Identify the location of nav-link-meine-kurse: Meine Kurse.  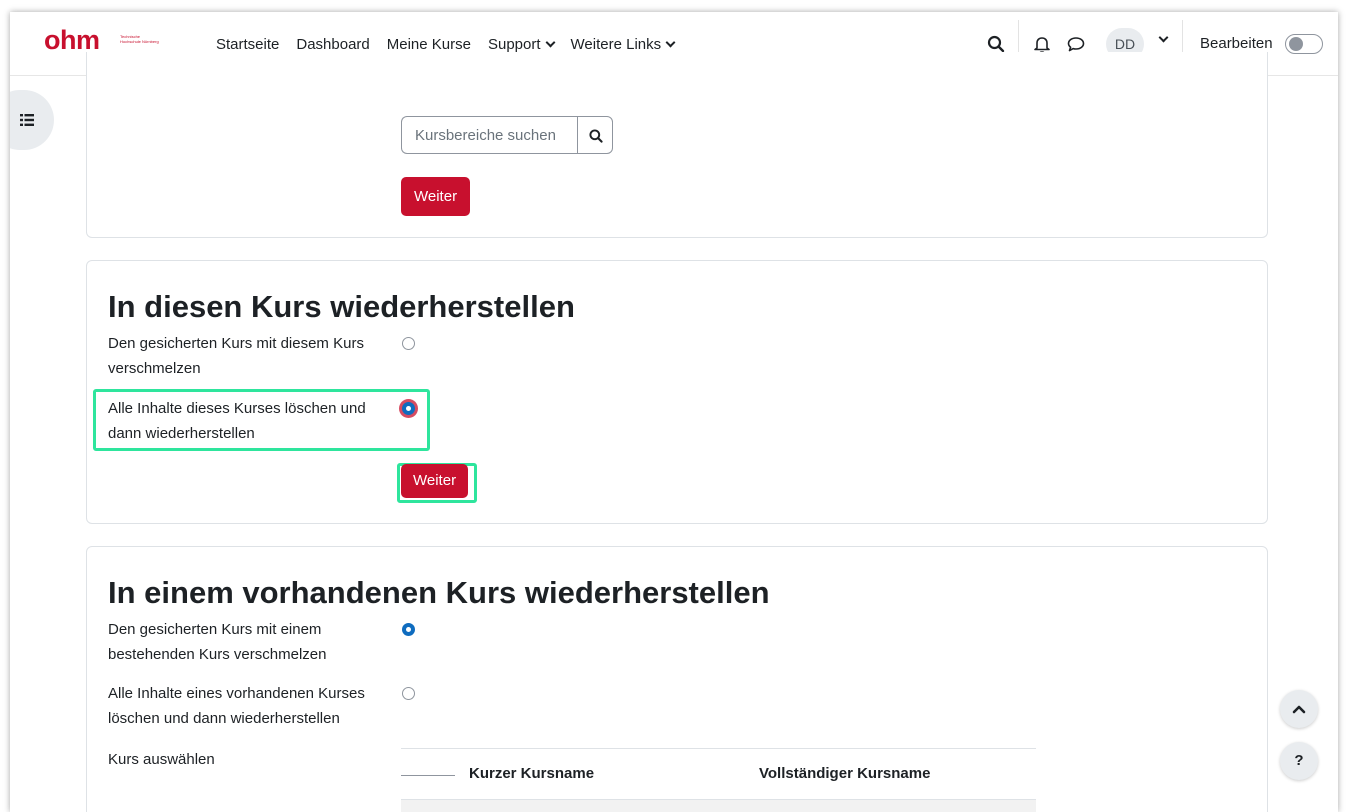
(429, 44).